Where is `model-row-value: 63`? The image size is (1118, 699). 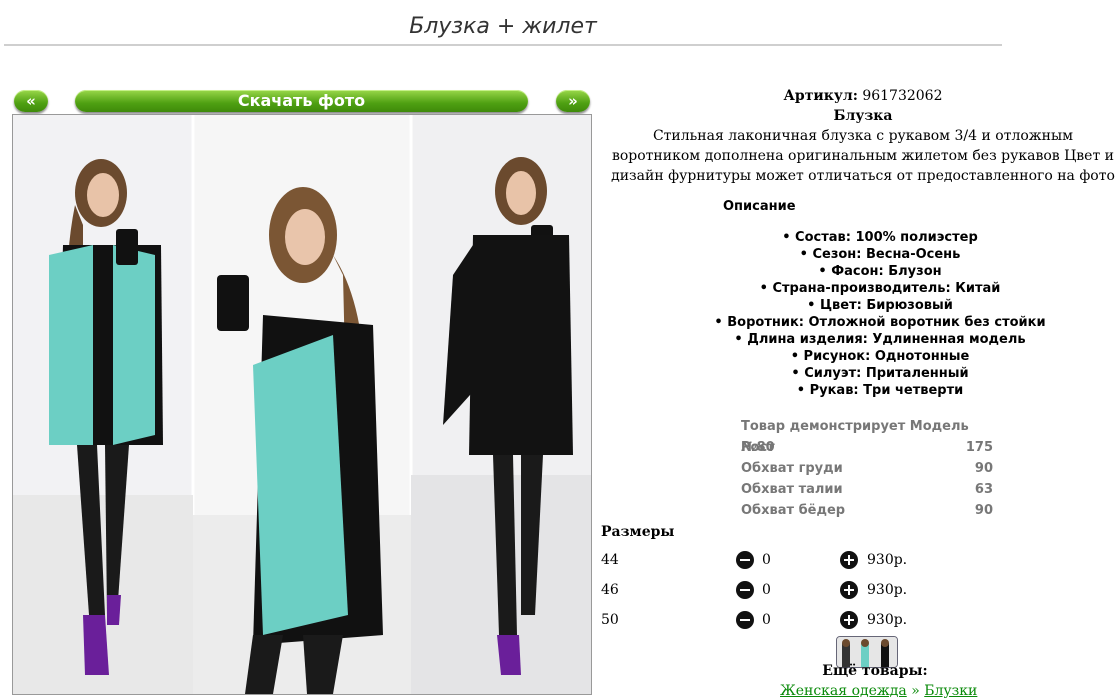
model-row-value: 63 is located at coordinates (983, 489).